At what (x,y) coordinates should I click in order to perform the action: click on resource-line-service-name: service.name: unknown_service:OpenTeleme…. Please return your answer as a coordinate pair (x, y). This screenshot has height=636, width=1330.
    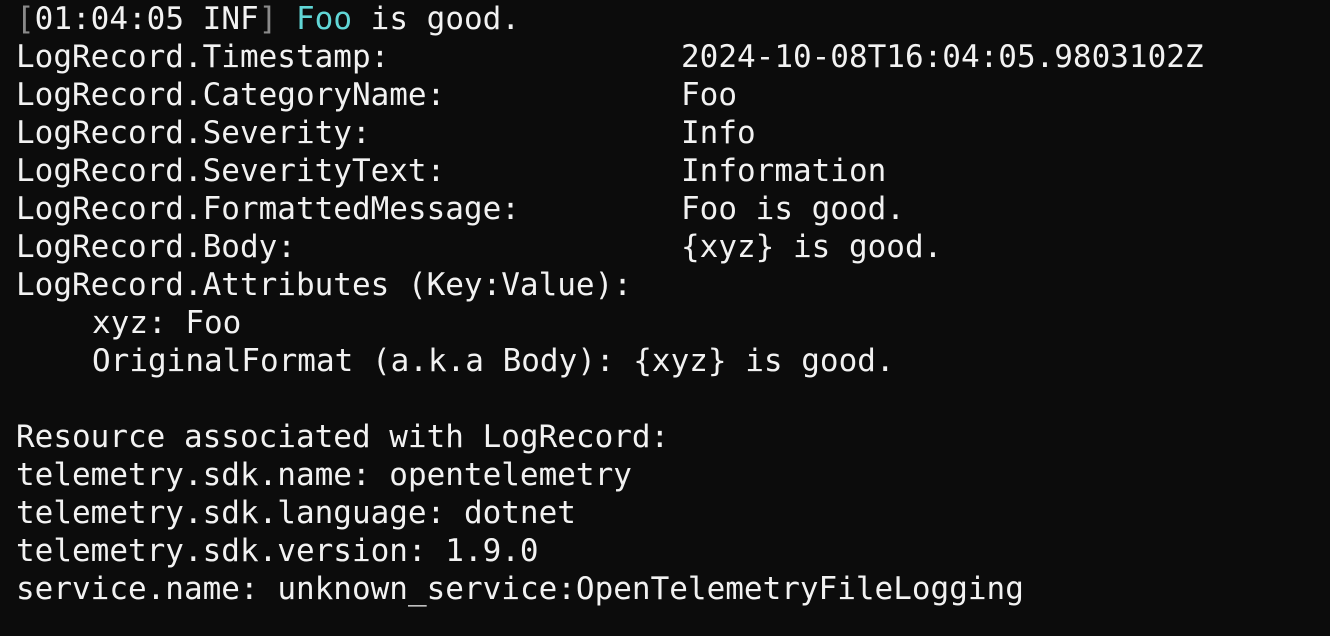
    Looking at the image, I should click on (673, 589).